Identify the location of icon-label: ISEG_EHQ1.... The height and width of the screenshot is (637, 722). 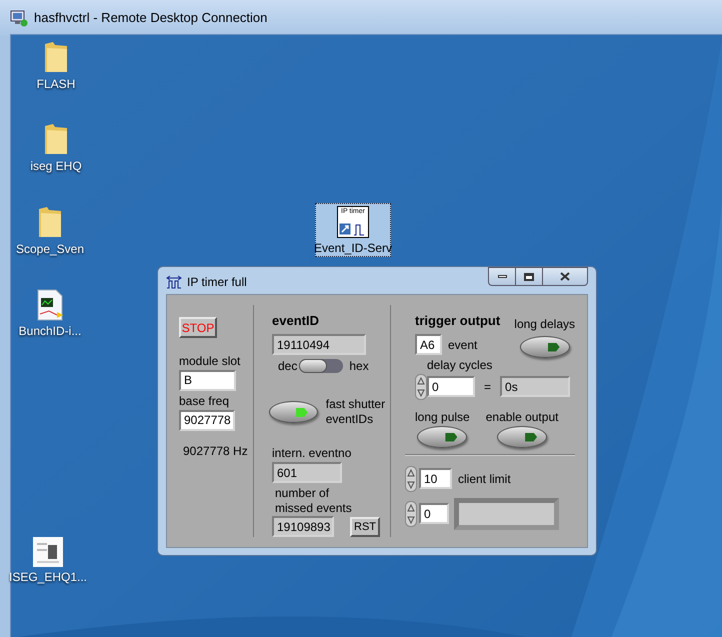
(48, 577).